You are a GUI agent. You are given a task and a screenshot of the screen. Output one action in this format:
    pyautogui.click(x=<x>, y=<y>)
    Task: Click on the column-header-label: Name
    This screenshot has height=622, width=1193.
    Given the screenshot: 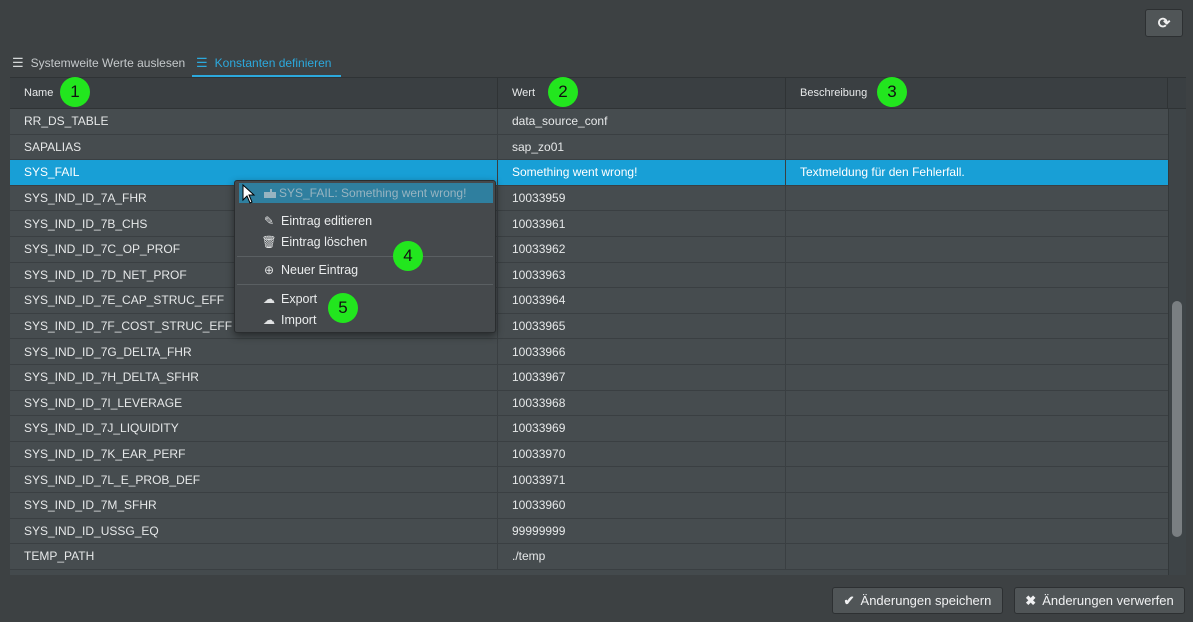 What is the action you would take?
    pyautogui.click(x=39, y=93)
    